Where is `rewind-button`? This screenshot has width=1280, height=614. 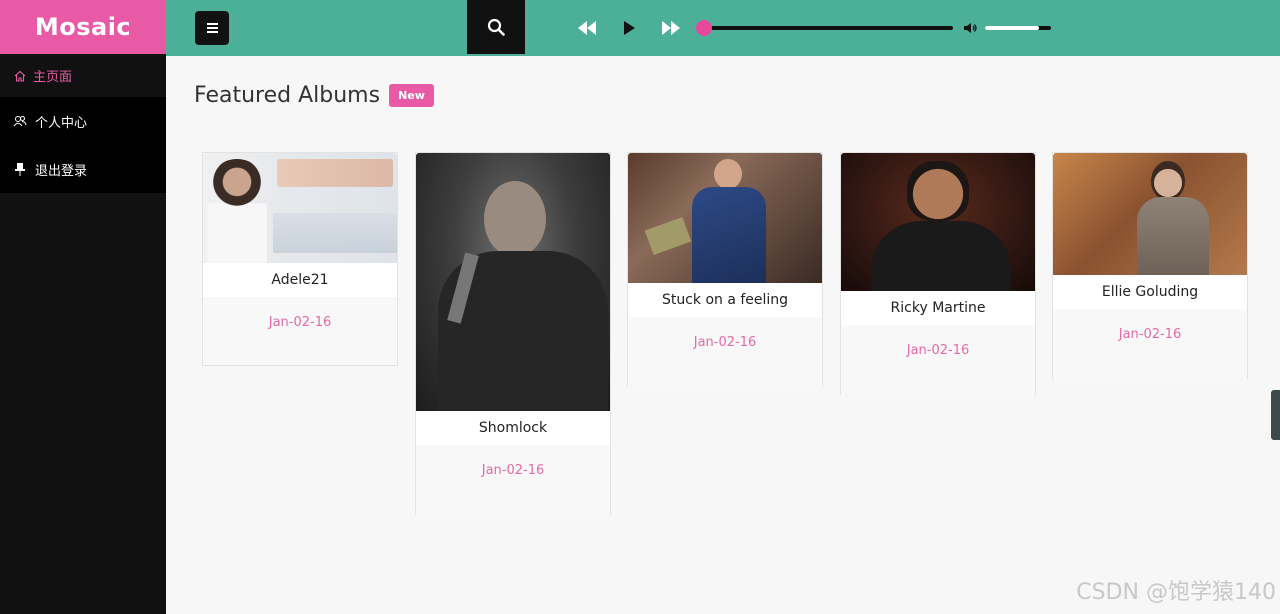
rewind-button is located at coordinates (587, 28).